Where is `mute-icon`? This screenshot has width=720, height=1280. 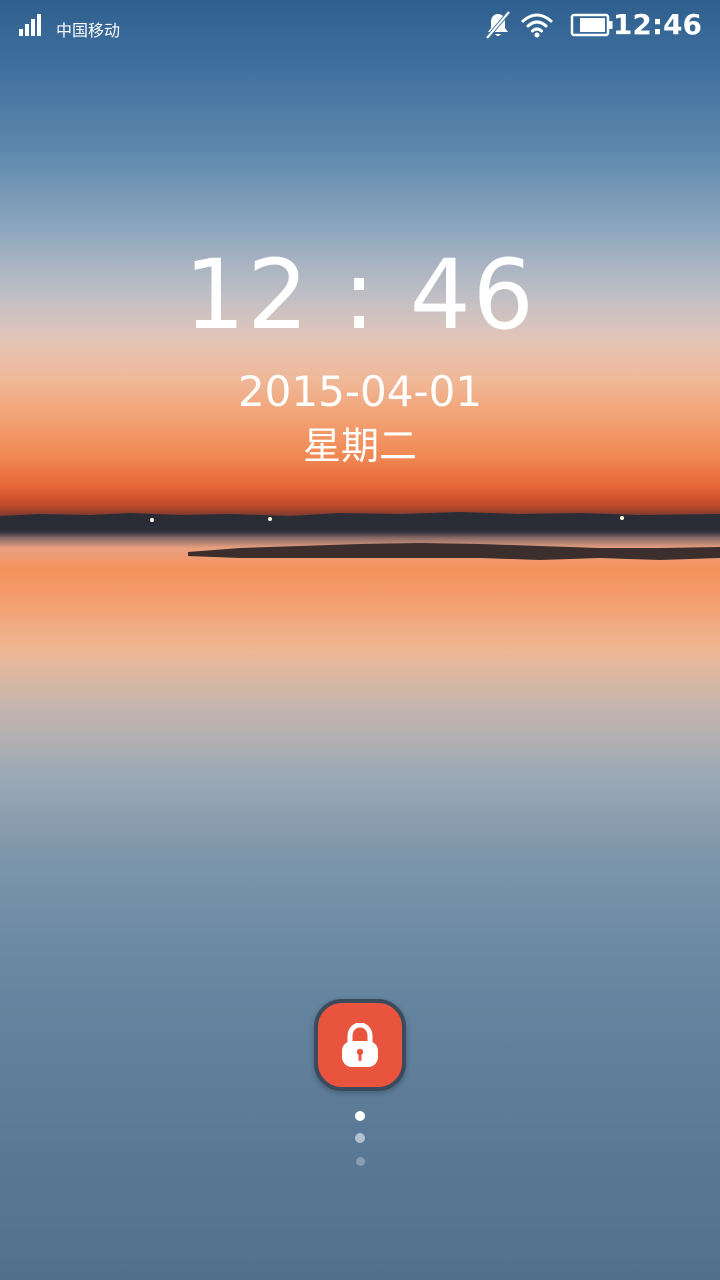 mute-icon is located at coordinates (498, 25).